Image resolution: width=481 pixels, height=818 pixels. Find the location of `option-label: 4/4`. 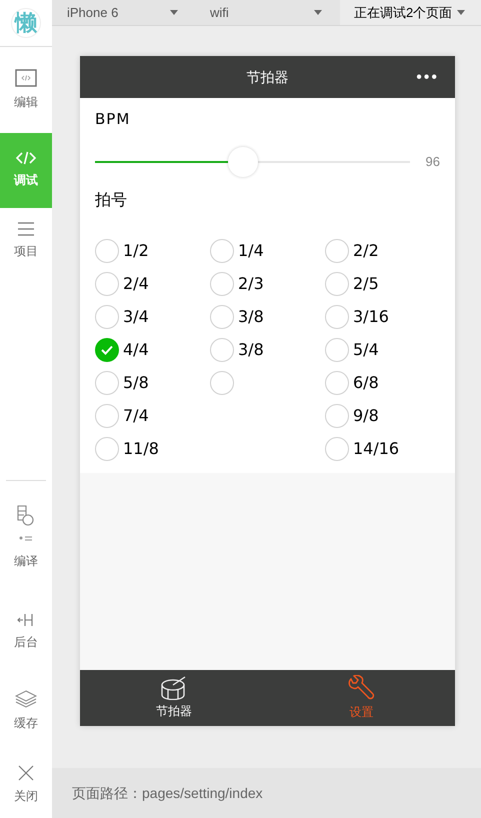

option-label: 4/4 is located at coordinates (136, 349).